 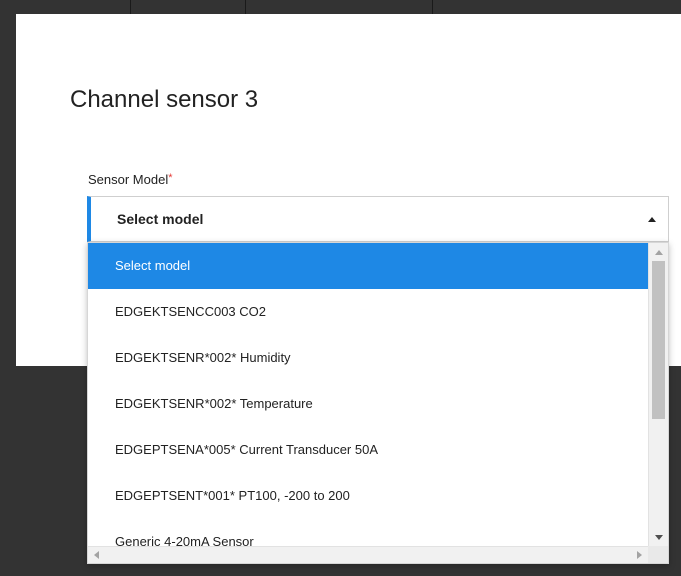 What do you see at coordinates (170, 178) in the screenshot?
I see `required-indicator: *` at bounding box center [170, 178].